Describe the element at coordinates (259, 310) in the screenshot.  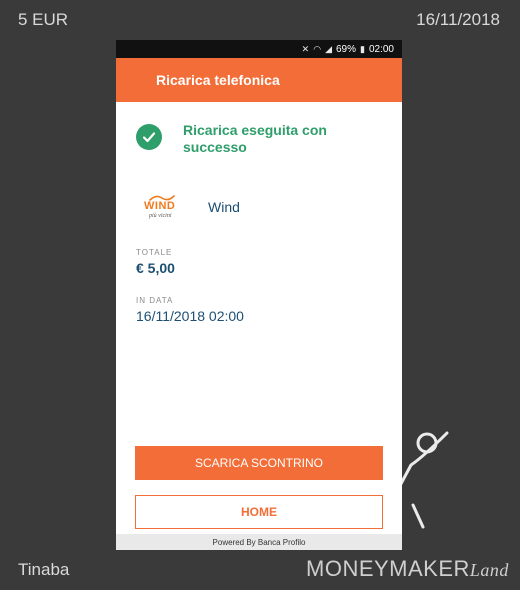
I see `date-field: IN DATA 16/11/2018 02:00` at that location.